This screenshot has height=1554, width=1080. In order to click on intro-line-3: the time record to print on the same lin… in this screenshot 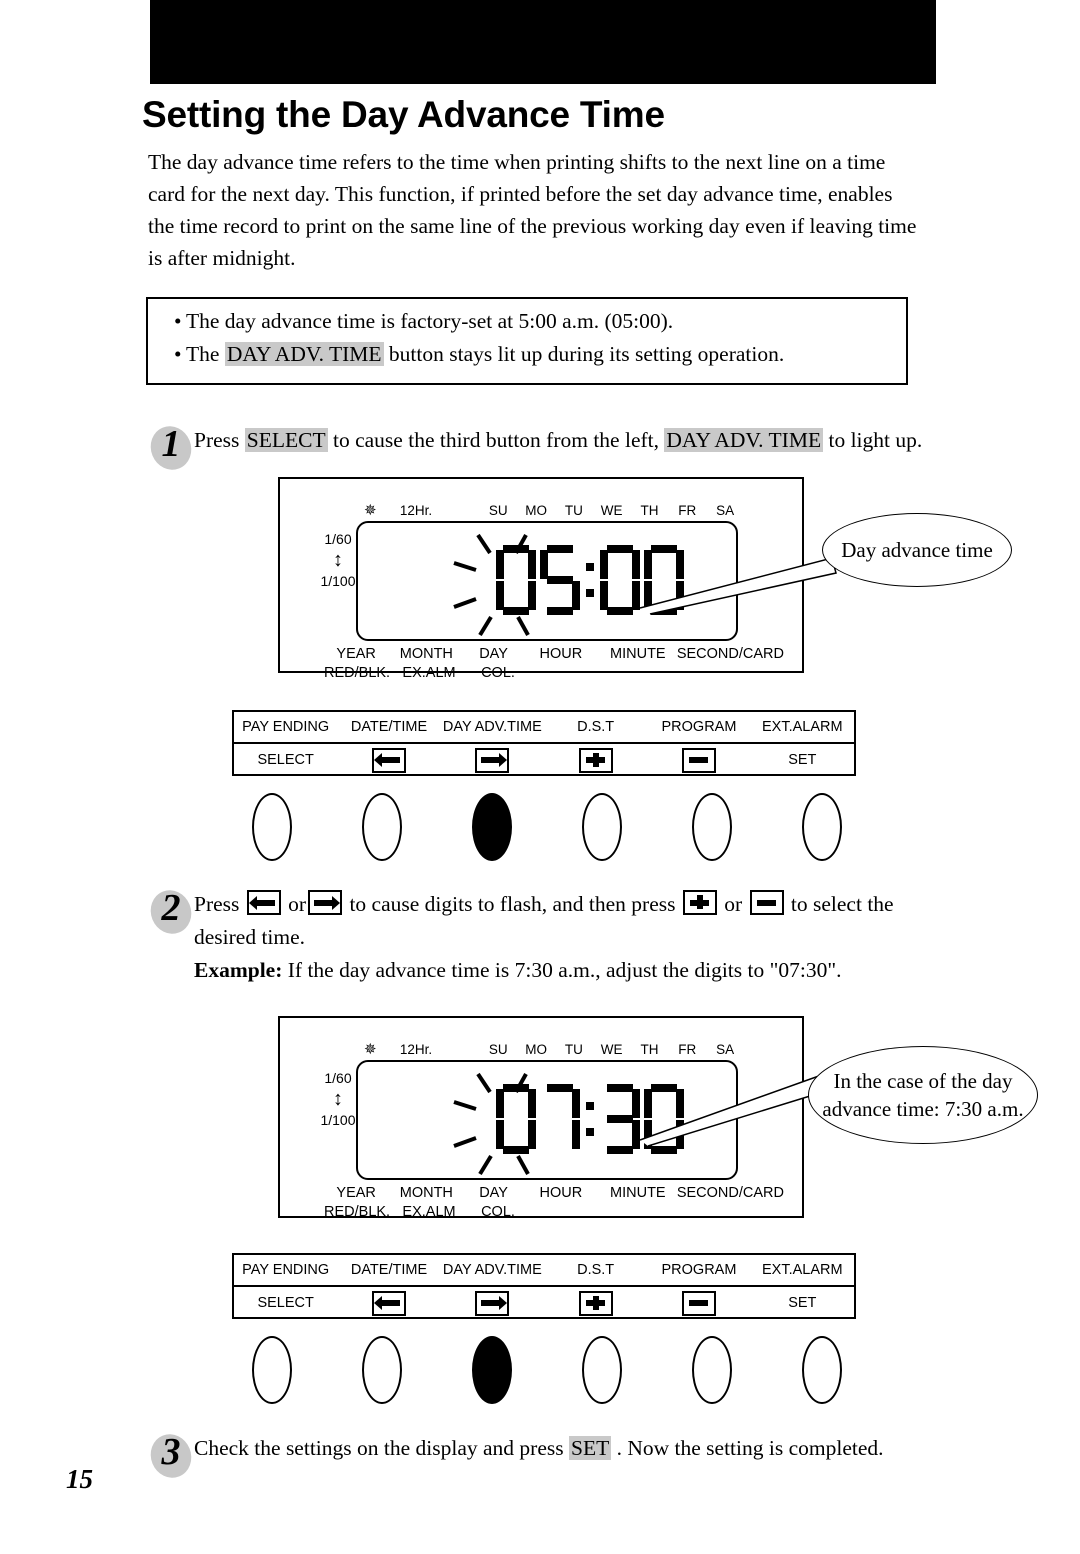, I will do `click(532, 226)`.